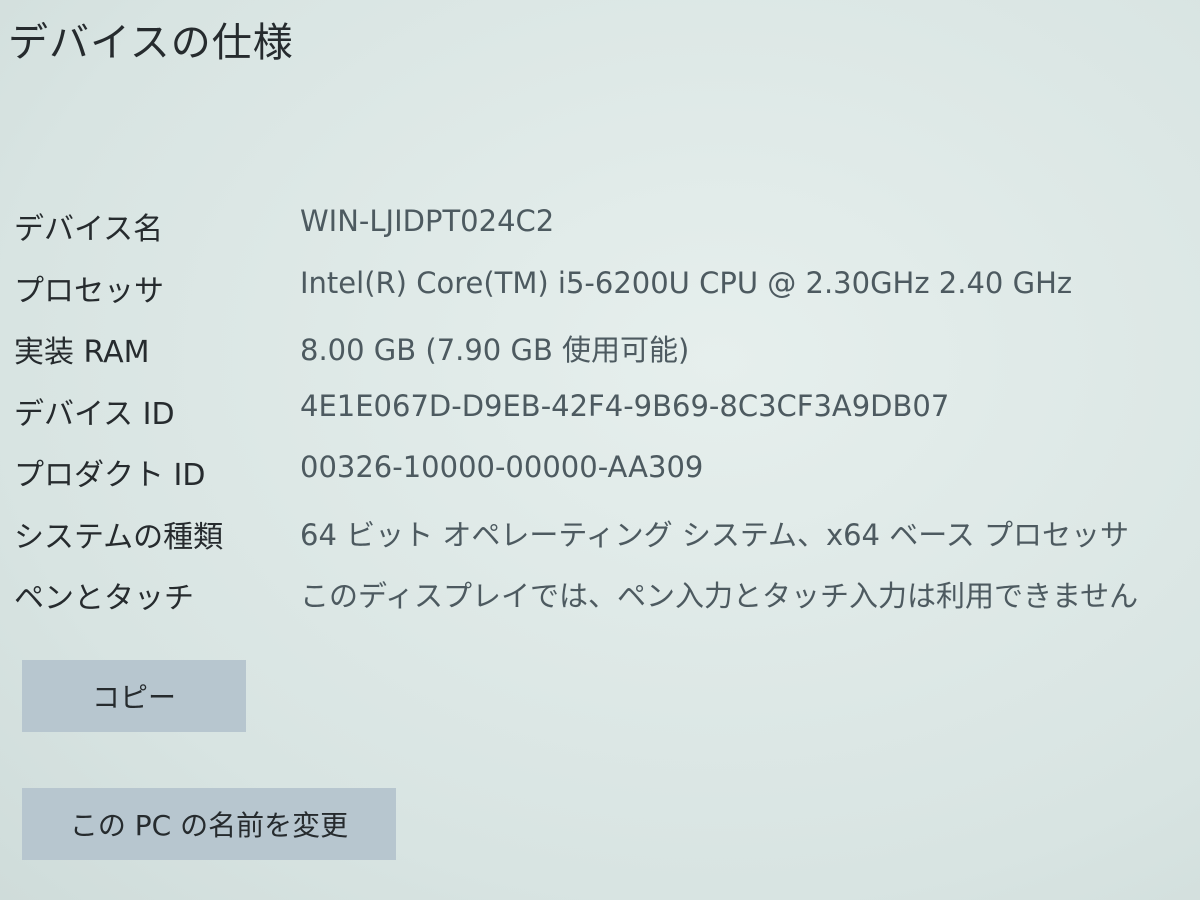  Describe the element at coordinates (104, 598) in the screenshot. I see `pen-touch-label: ペンとタッチ` at that location.